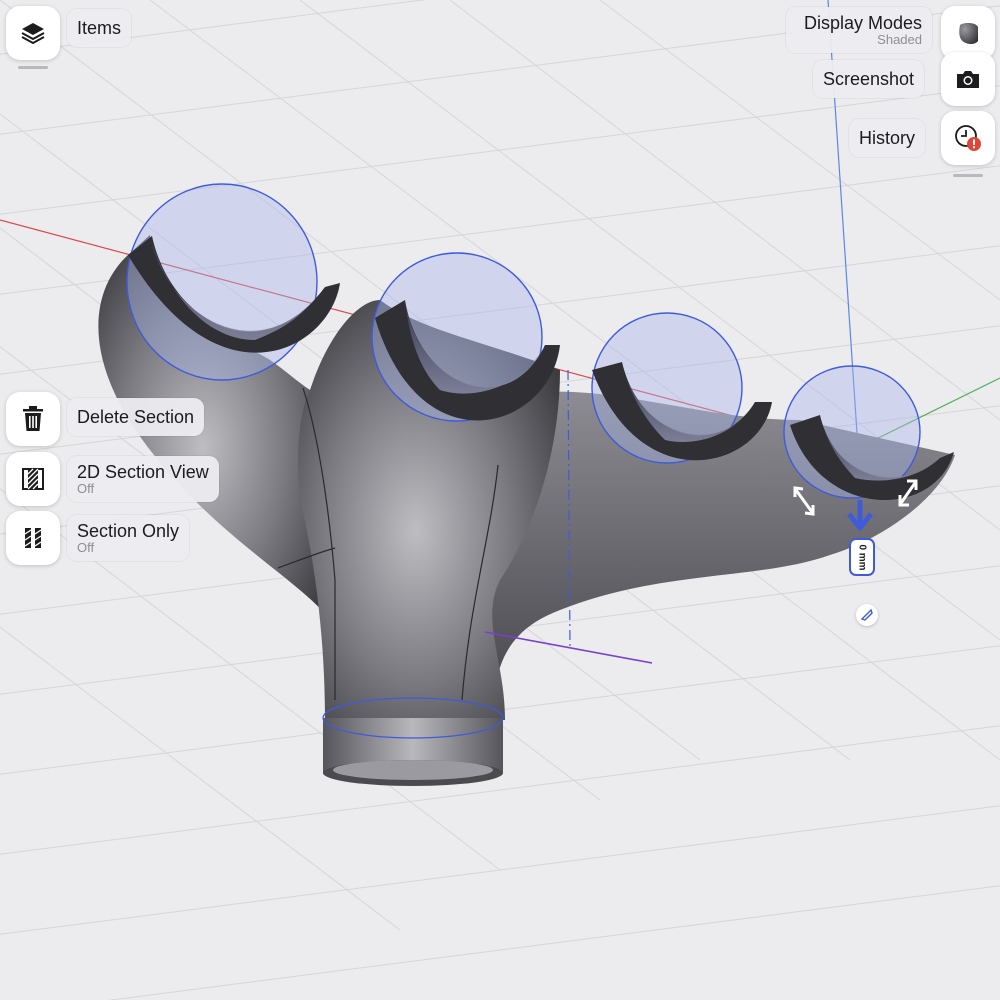 The height and width of the screenshot is (1000, 1000). I want to click on history-clock-alert-icon, so click(968, 138).